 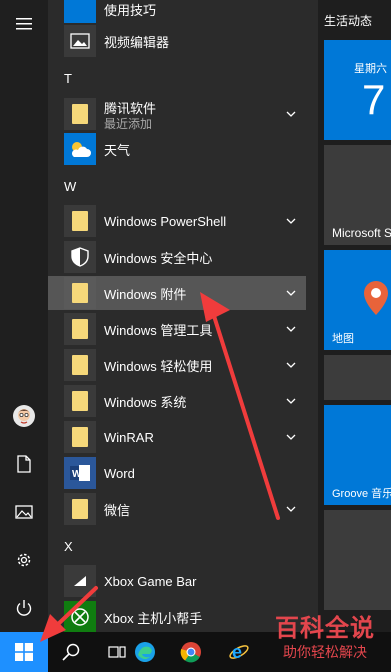 I want to click on watermark-main: 百科全说, so click(x=325, y=628).